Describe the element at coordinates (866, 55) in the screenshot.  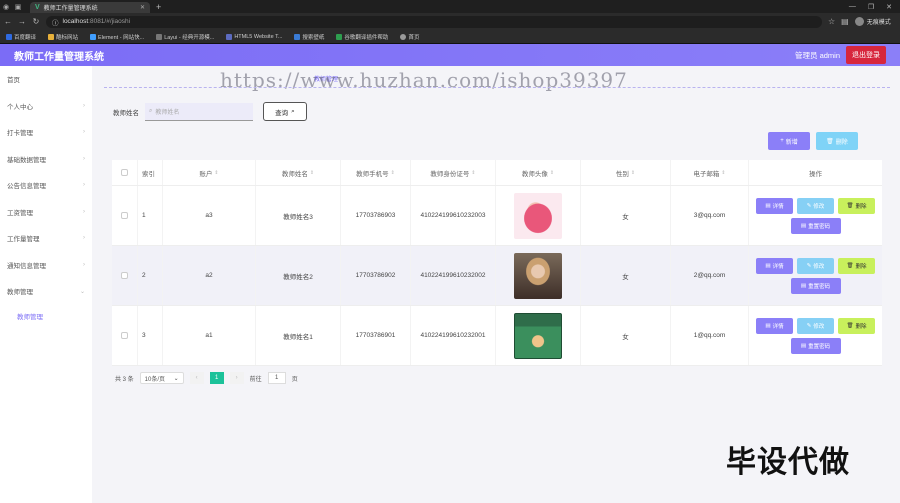
I see `logout-button: 退出登录` at that location.